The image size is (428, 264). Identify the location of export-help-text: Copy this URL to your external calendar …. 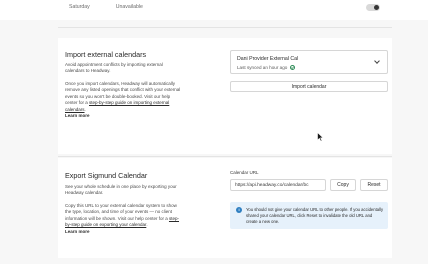
(121, 212).